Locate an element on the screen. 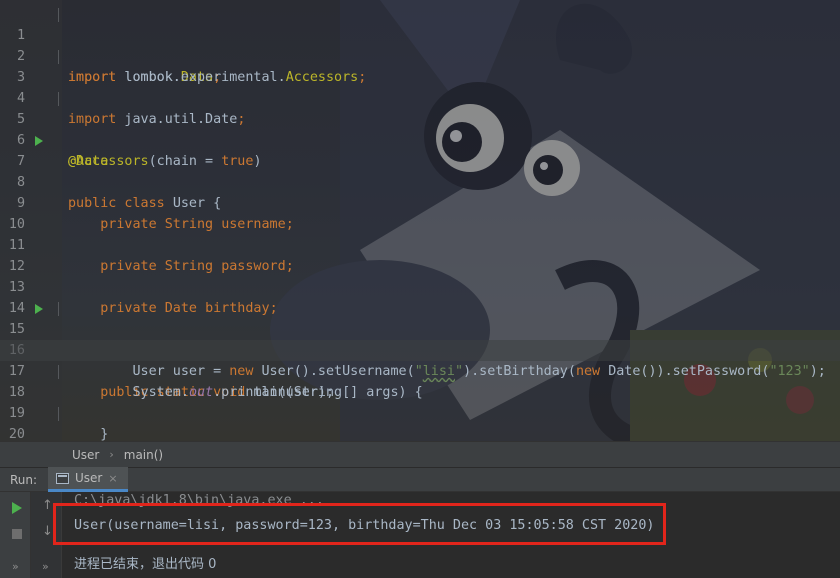  run-class-icon is located at coordinates (39, 141).